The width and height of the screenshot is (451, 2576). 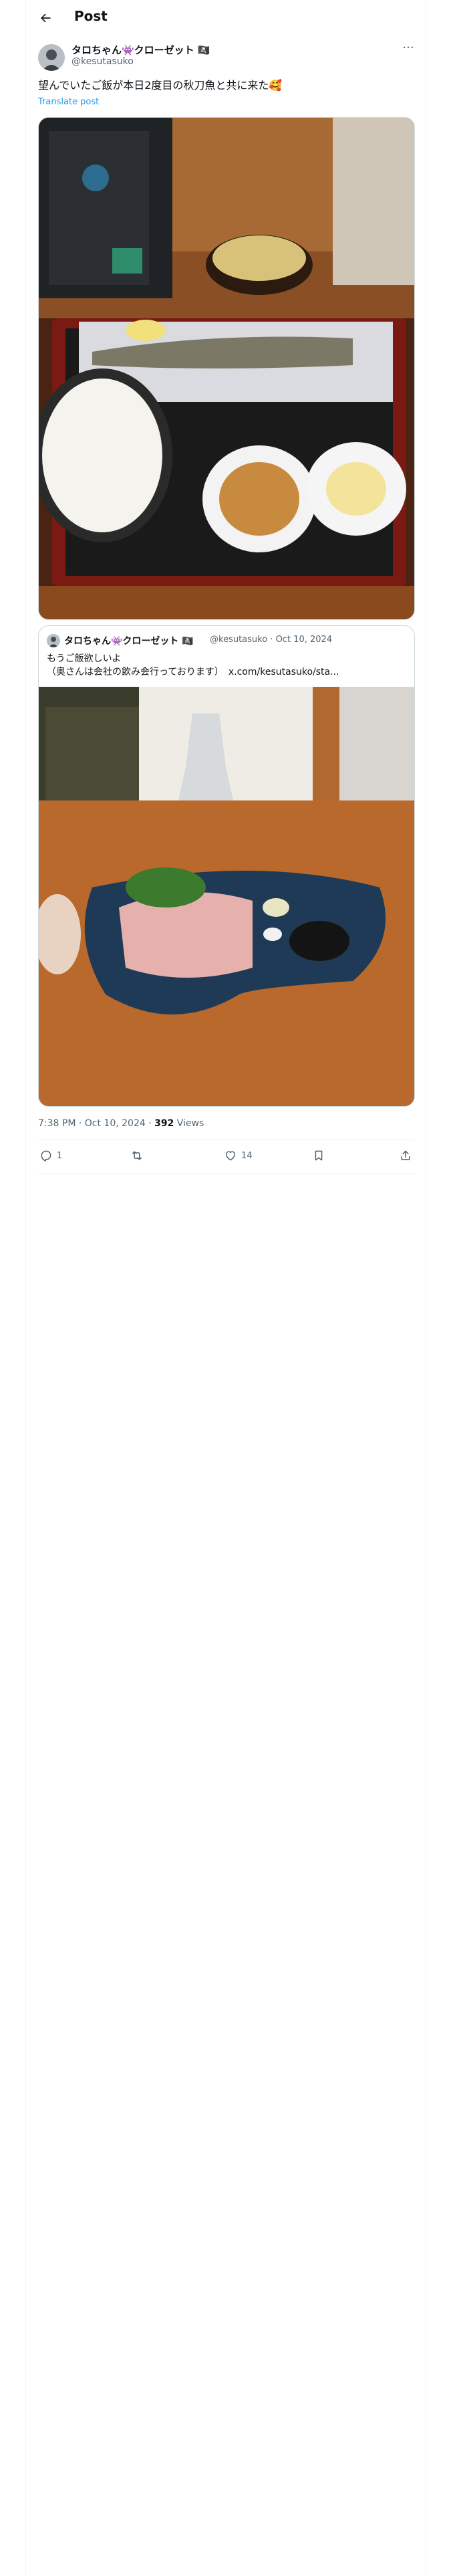 I want to click on bookmark-button, so click(x=318, y=1156).